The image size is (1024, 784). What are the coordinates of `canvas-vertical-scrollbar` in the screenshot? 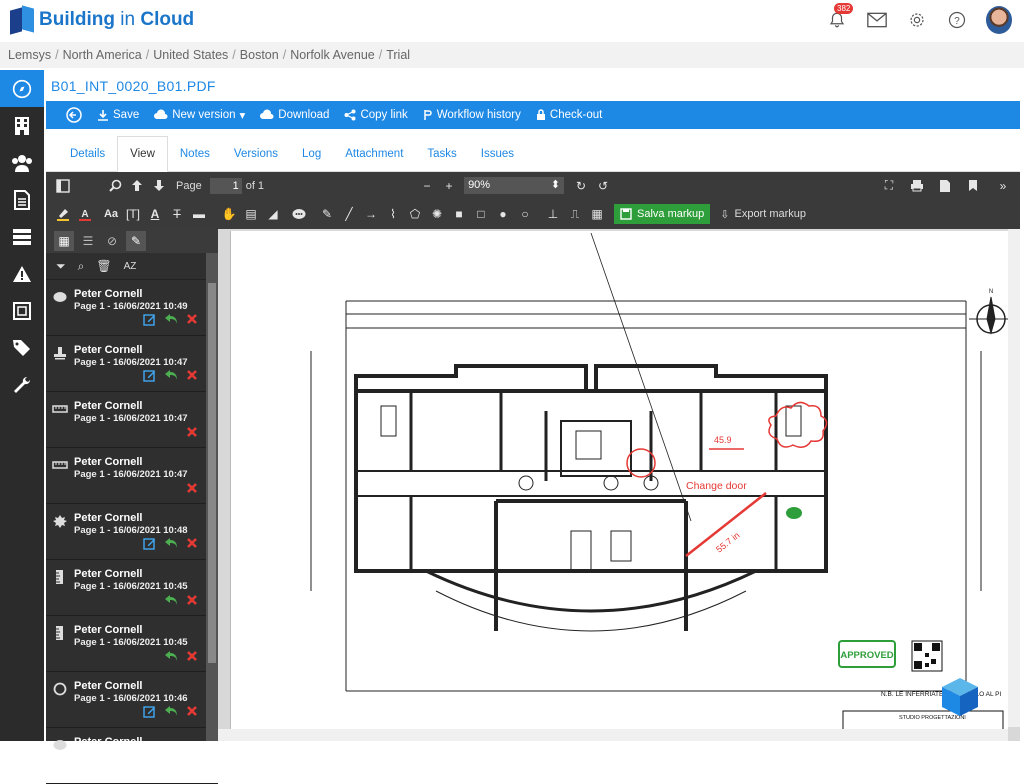 It's located at (1014, 478).